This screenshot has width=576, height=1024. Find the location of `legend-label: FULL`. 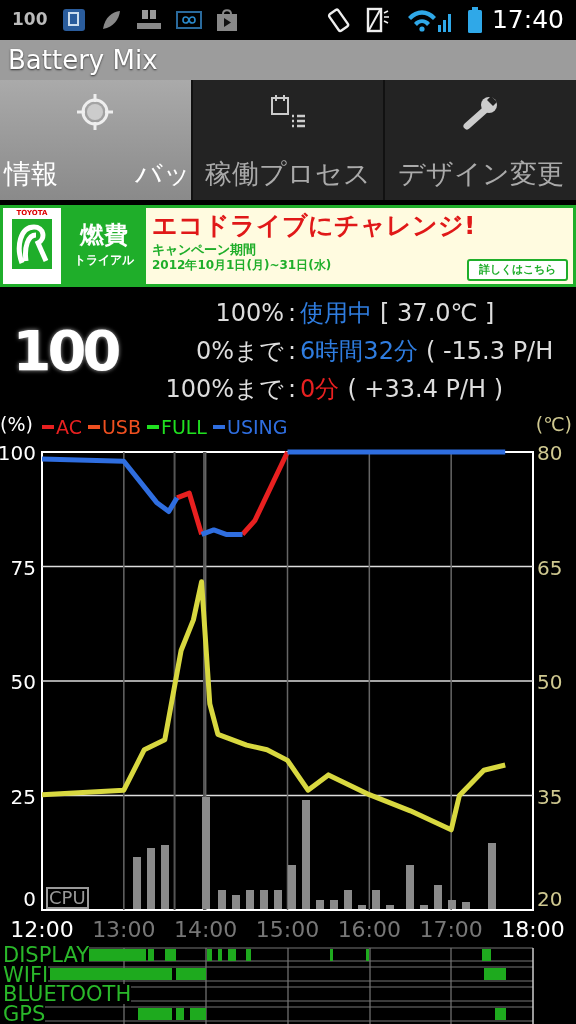

legend-label: FULL is located at coordinates (183, 427).